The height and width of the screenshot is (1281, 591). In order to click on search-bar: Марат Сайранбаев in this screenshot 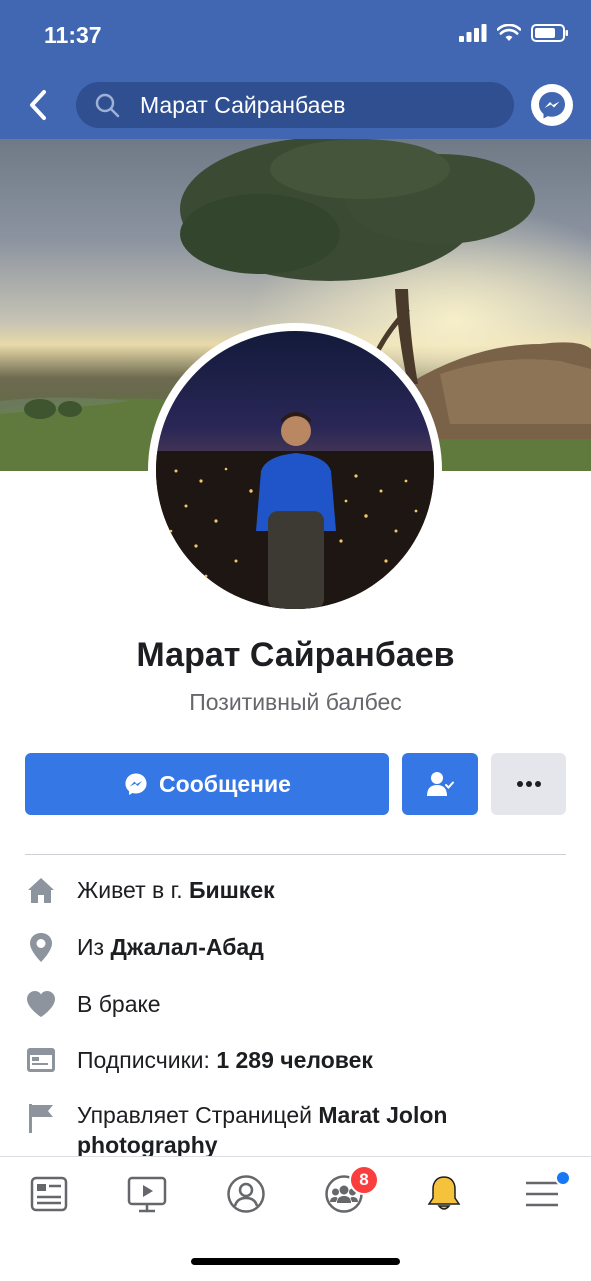, I will do `click(295, 105)`.